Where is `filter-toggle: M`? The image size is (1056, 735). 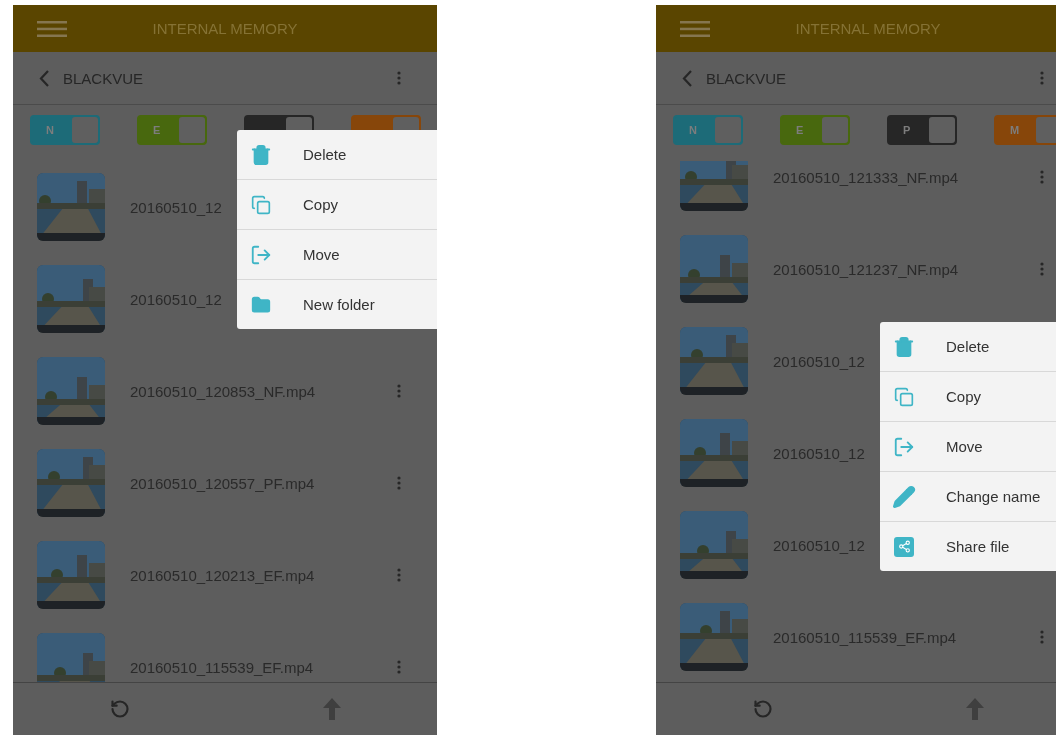 filter-toggle: M is located at coordinates (1025, 130).